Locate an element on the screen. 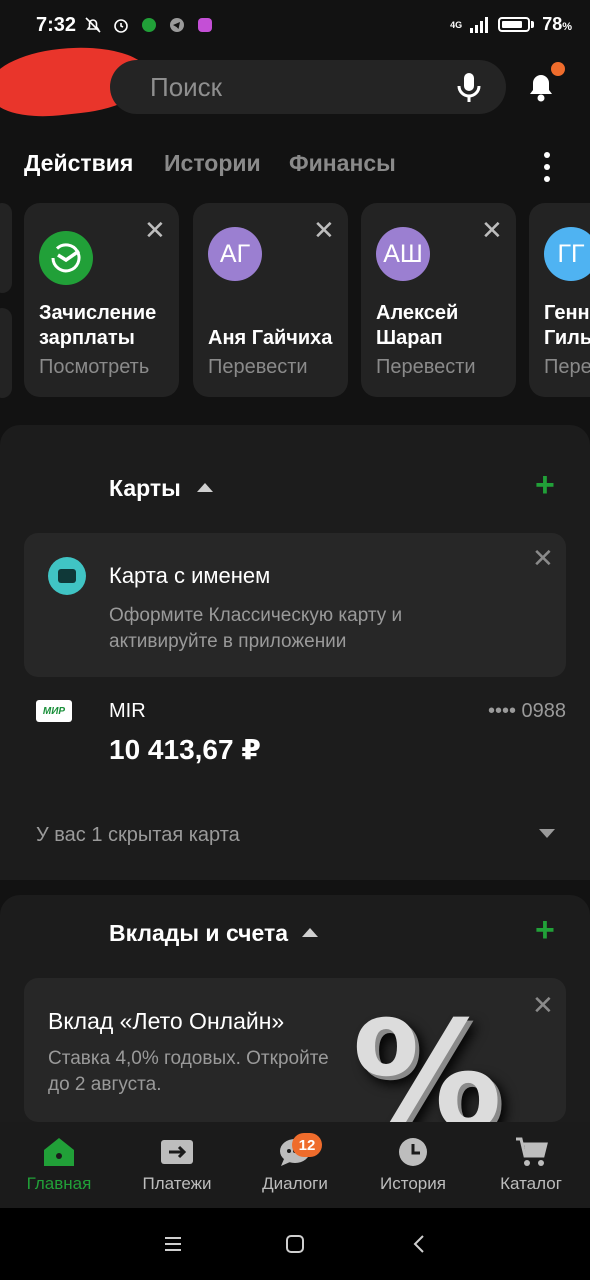 This screenshot has width=590, height=1280. nav-catalog: Каталог is located at coordinates (531, 1165).